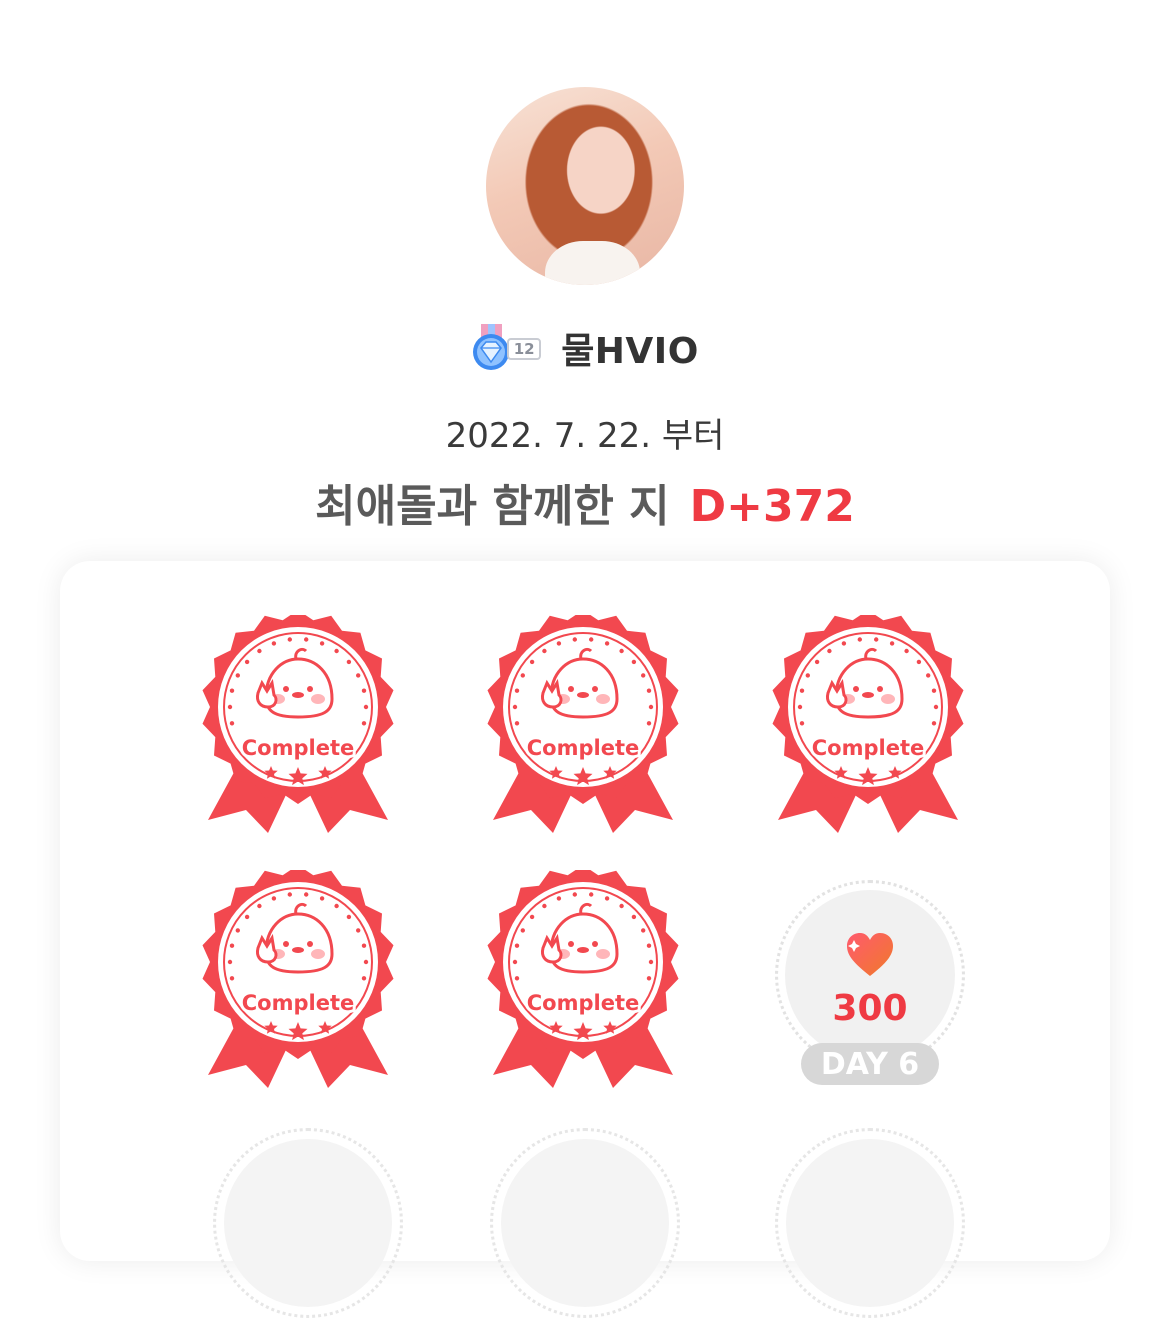 This screenshot has height=1318, width=1170. I want to click on heart-icon, so click(870, 954).